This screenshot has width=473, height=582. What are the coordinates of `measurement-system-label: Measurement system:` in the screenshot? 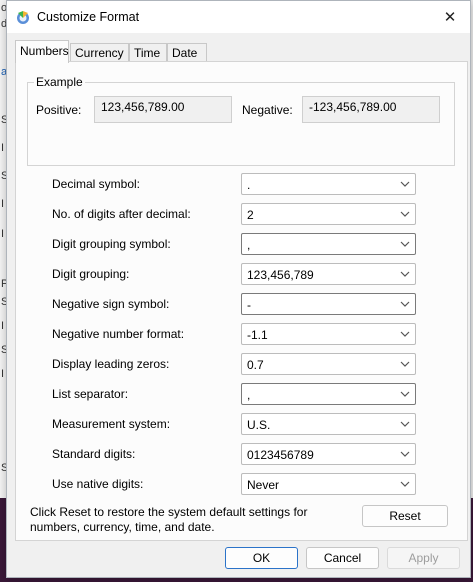 It's located at (111, 424).